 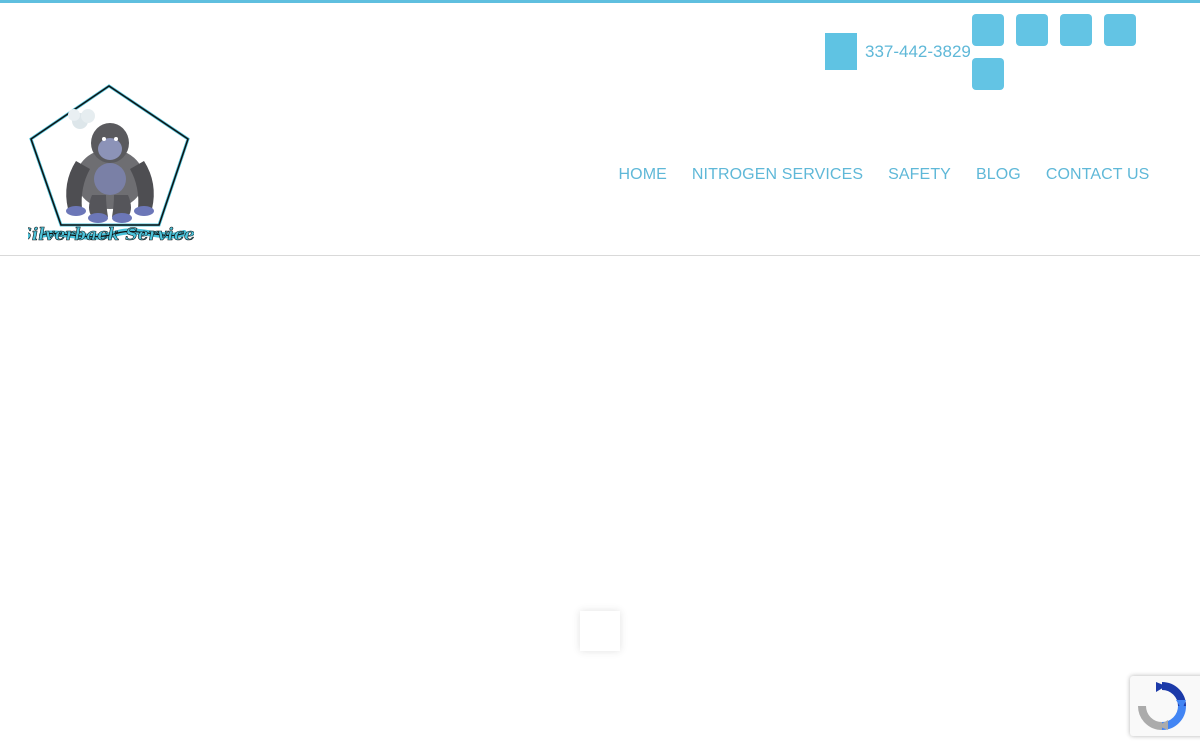 I want to click on nav-item-nitrogen-services: NITROGEN SERVICES, so click(x=777, y=175).